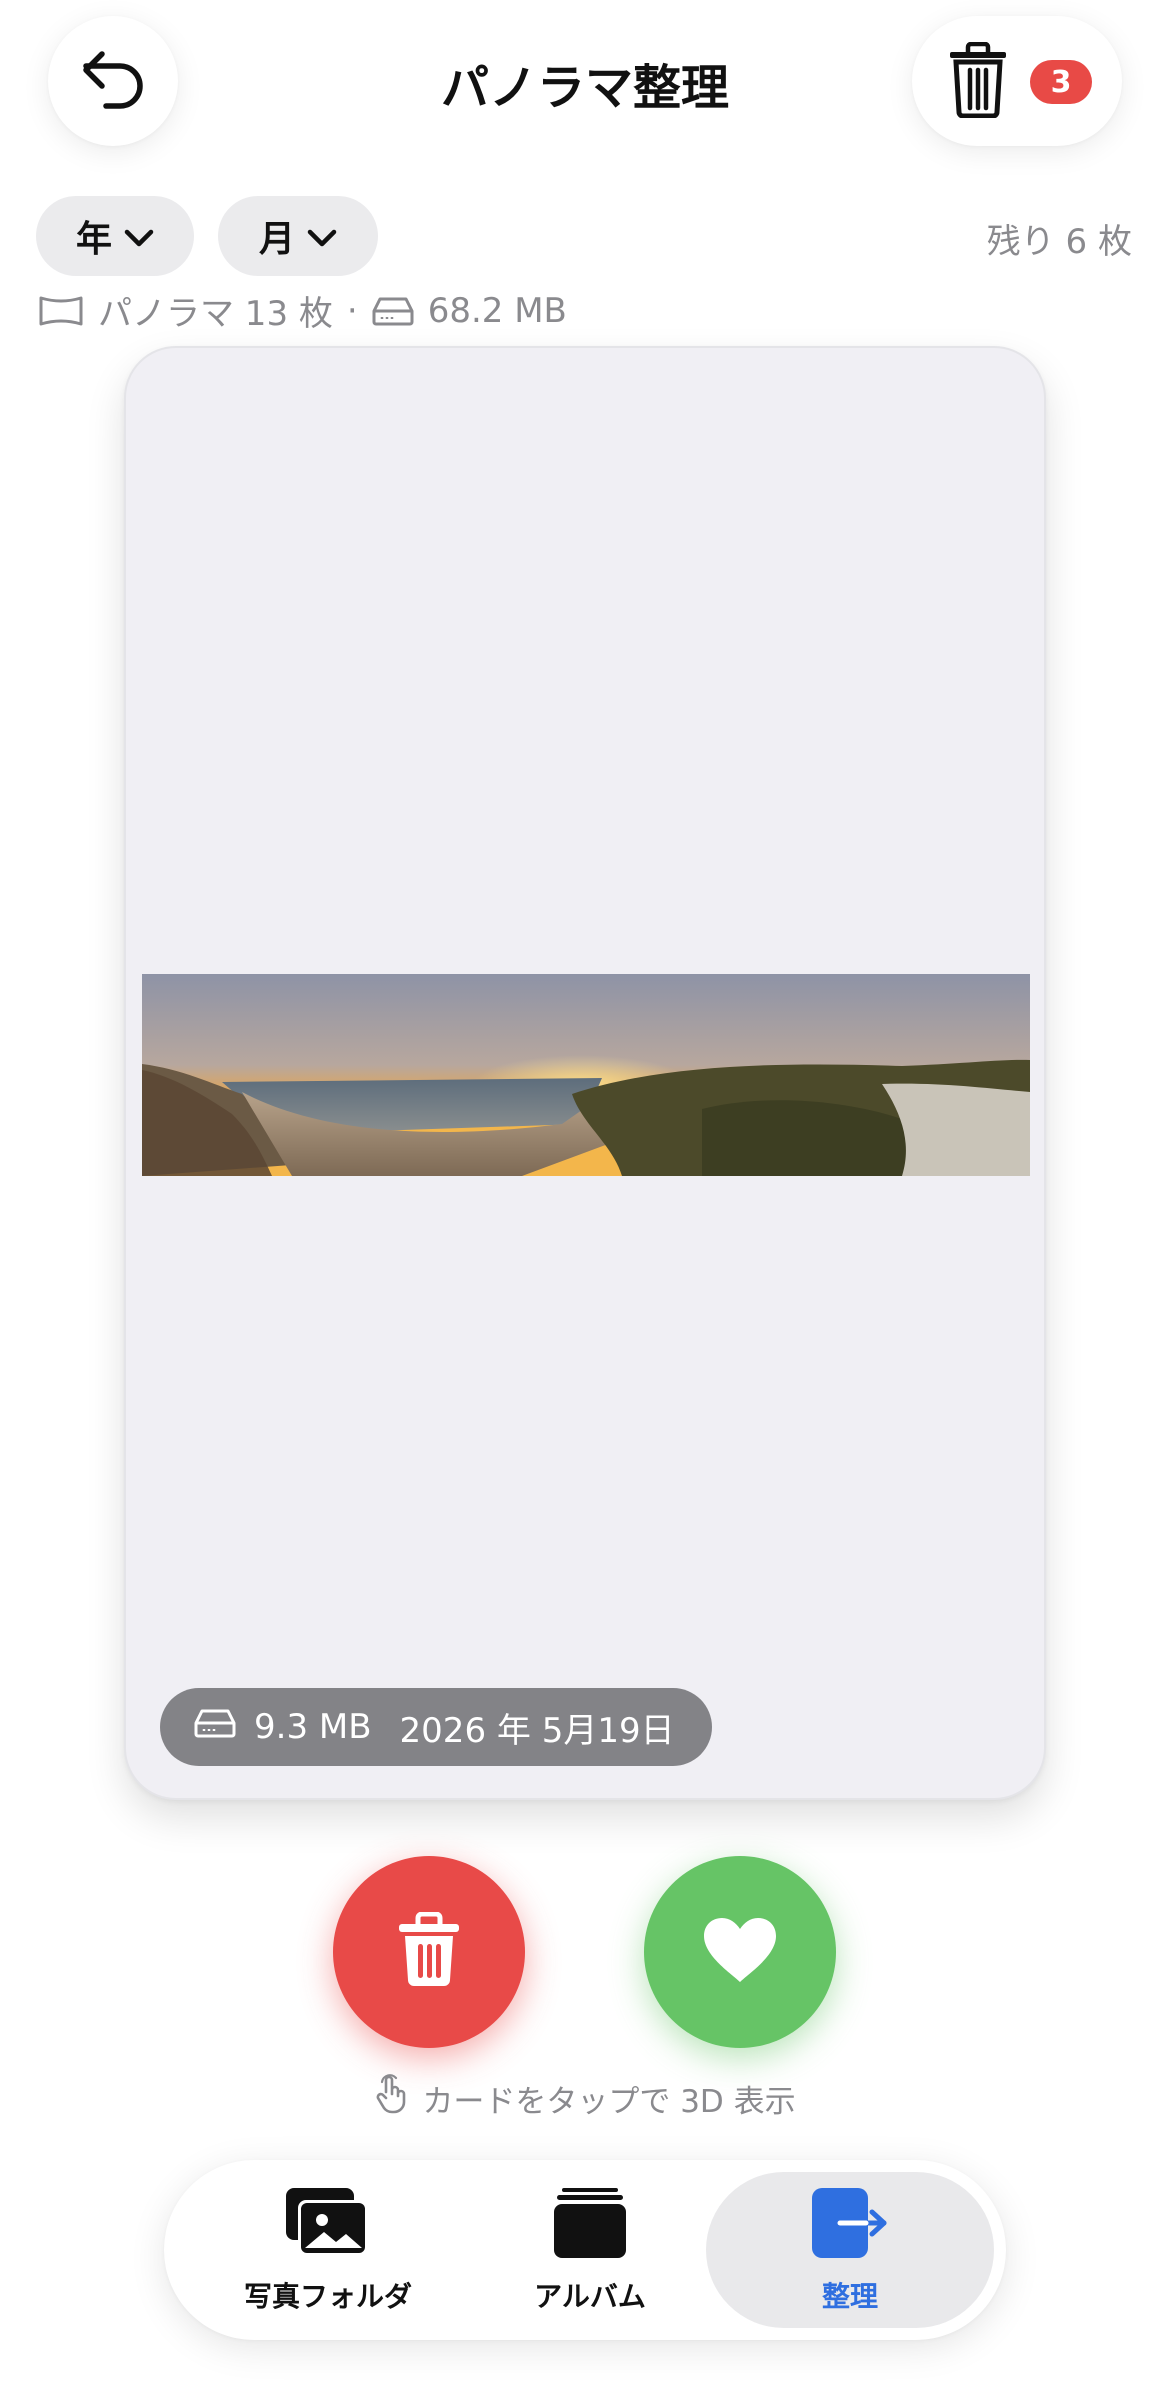 The height and width of the screenshot is (2406, 1170). Describe the element at coordinates (590, 2226) in the screenshot. I see `album-stack-icon` at that location.